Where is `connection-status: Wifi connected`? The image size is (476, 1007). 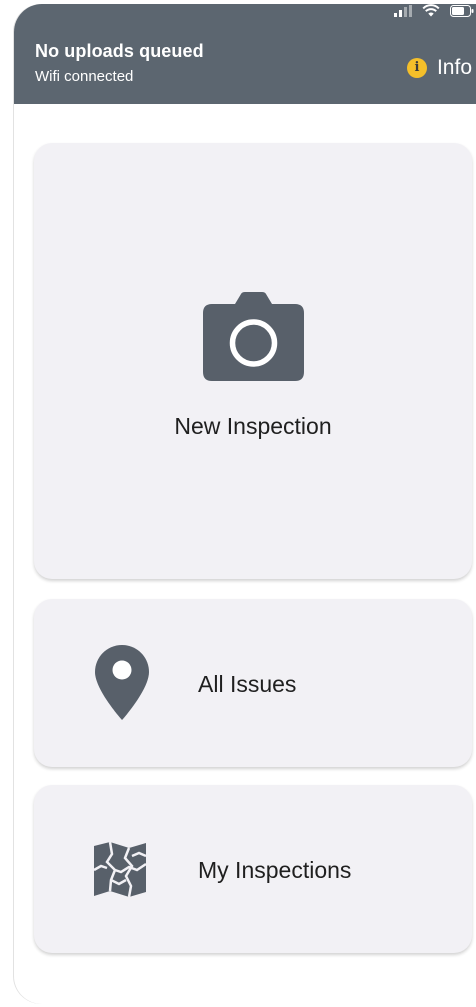
connection-status: Wifi connected is located at coordinates (84, 76).